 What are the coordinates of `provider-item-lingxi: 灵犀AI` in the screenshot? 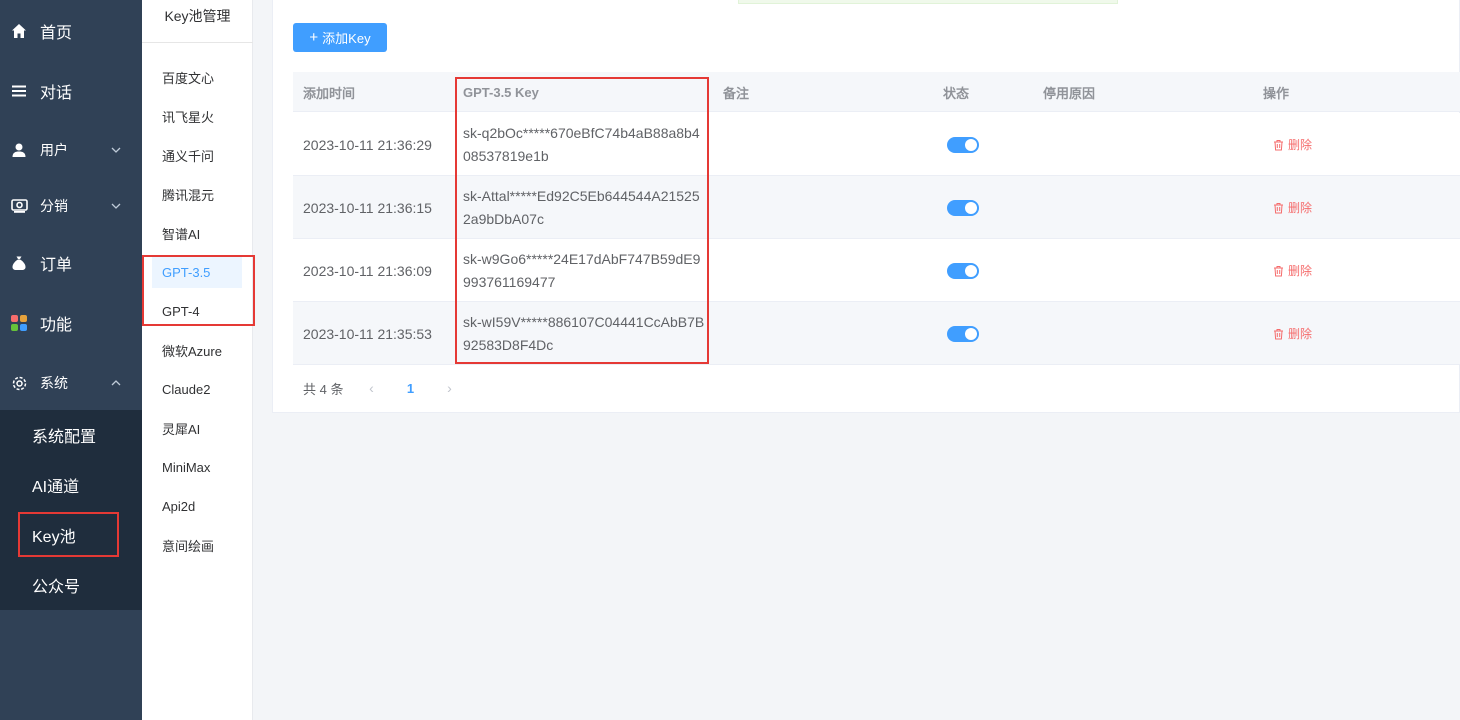 It's located at (197, 428).